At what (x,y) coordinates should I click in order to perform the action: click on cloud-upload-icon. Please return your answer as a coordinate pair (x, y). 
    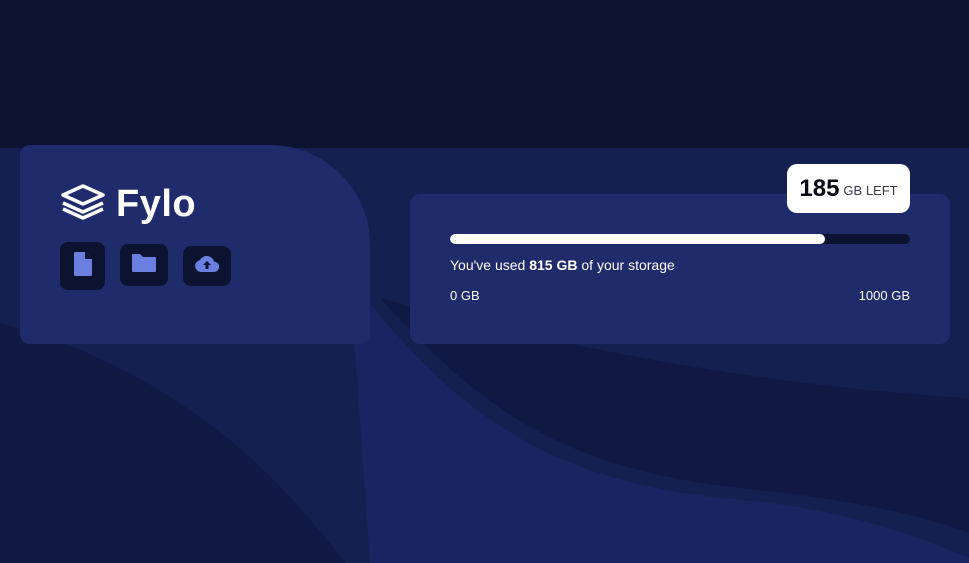
    Looking at the image, I should click on (207, 266).